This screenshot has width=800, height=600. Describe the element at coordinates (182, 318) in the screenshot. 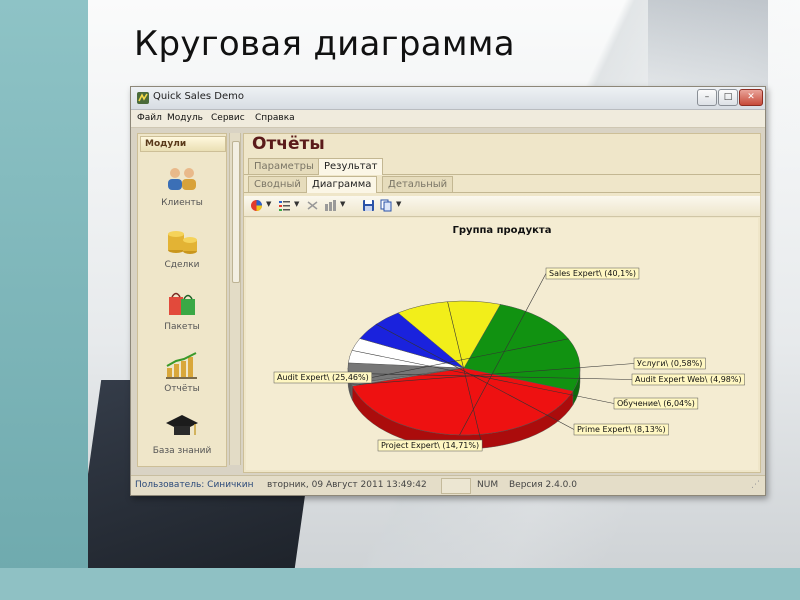

I see `sidebar-item-packages: Пакеты` at that location.